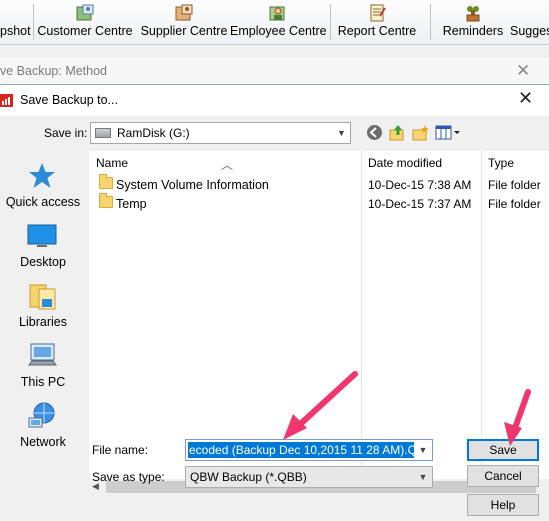  Describe the element at coordinates (501, 163) in the screenshot. I see `column-header-type: Type` at that location.